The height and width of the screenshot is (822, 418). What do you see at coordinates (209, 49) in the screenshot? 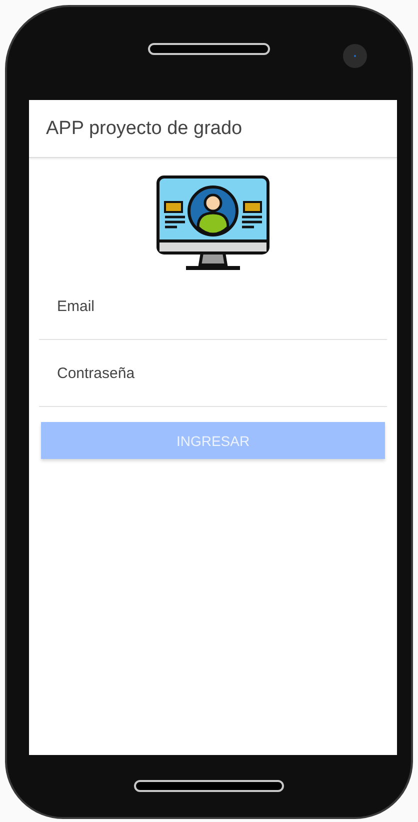
I see `speaker-icon` at bounding box center [209, 49].